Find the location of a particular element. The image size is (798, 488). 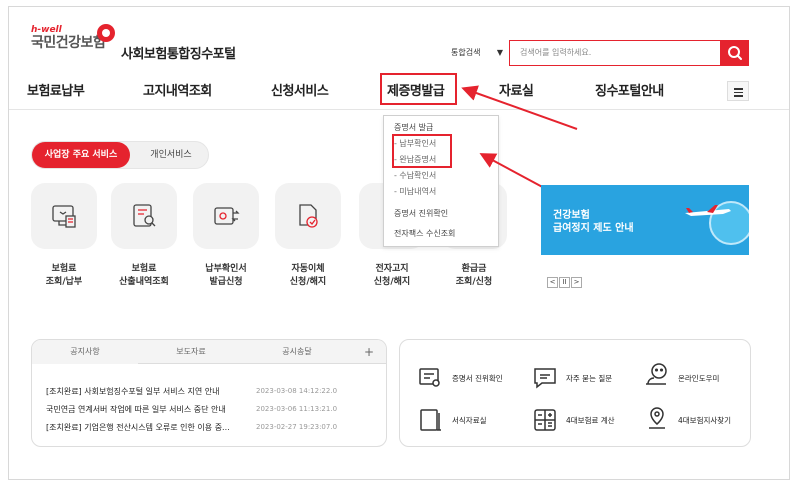

search-input: 검색어를 입력하세요. is located at coordinates (615, 53).